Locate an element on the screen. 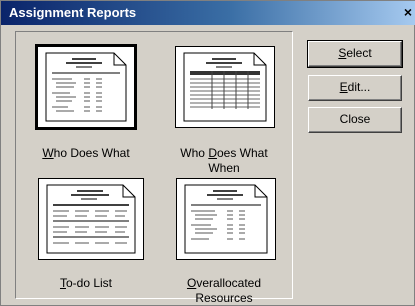 The width and height of the screenshot is (415, 306). report-label: Who Does What is located at coordinates (86, 153).